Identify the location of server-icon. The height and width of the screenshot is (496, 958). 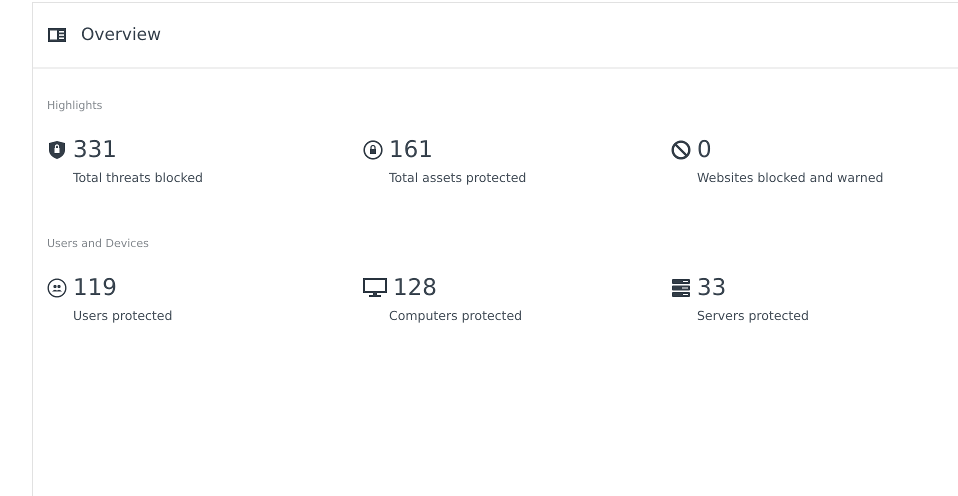
(681, 288).